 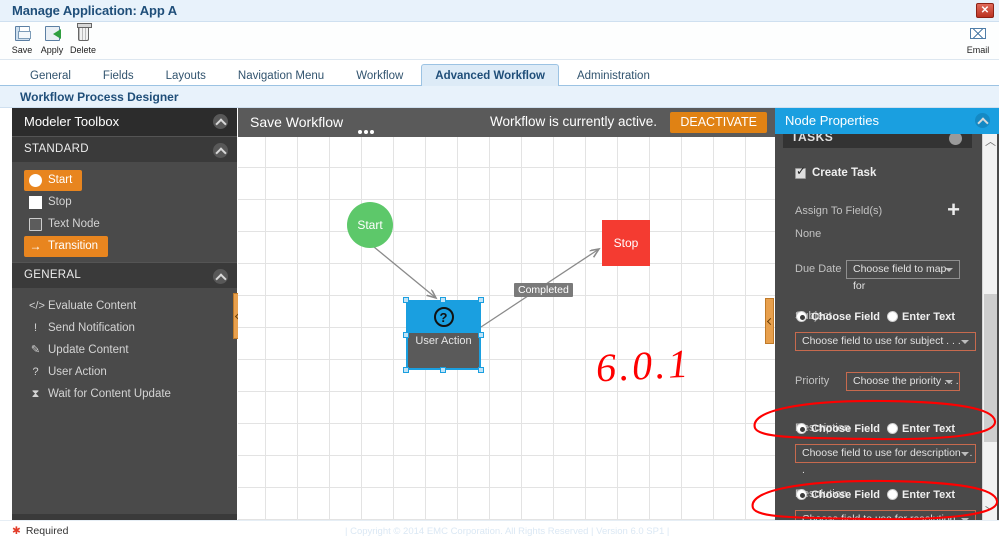 I want to click on priority-select: Choose the priority . . ., so click(x=903, y=381).